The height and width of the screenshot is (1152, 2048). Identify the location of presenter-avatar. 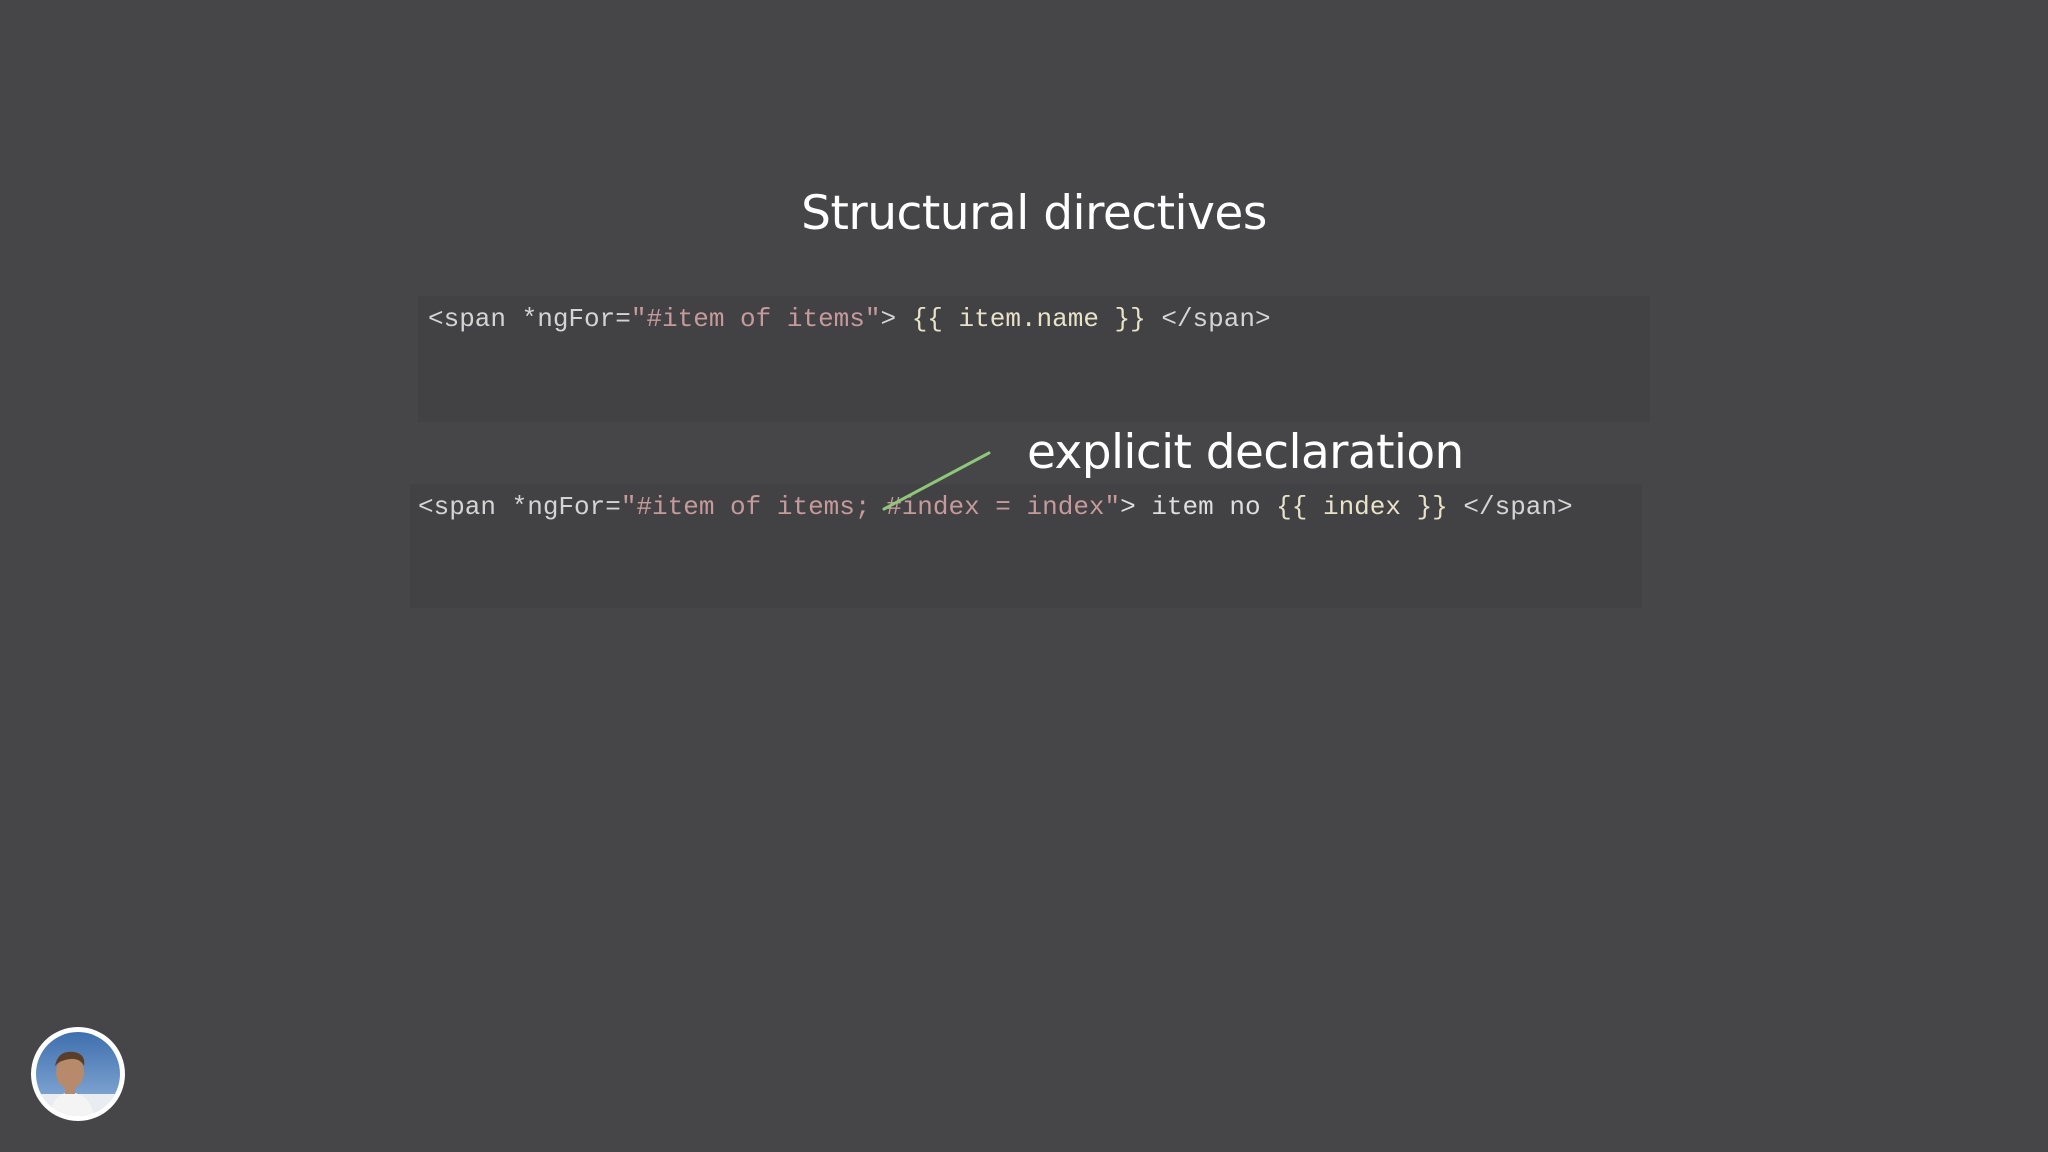
(78, 1074).